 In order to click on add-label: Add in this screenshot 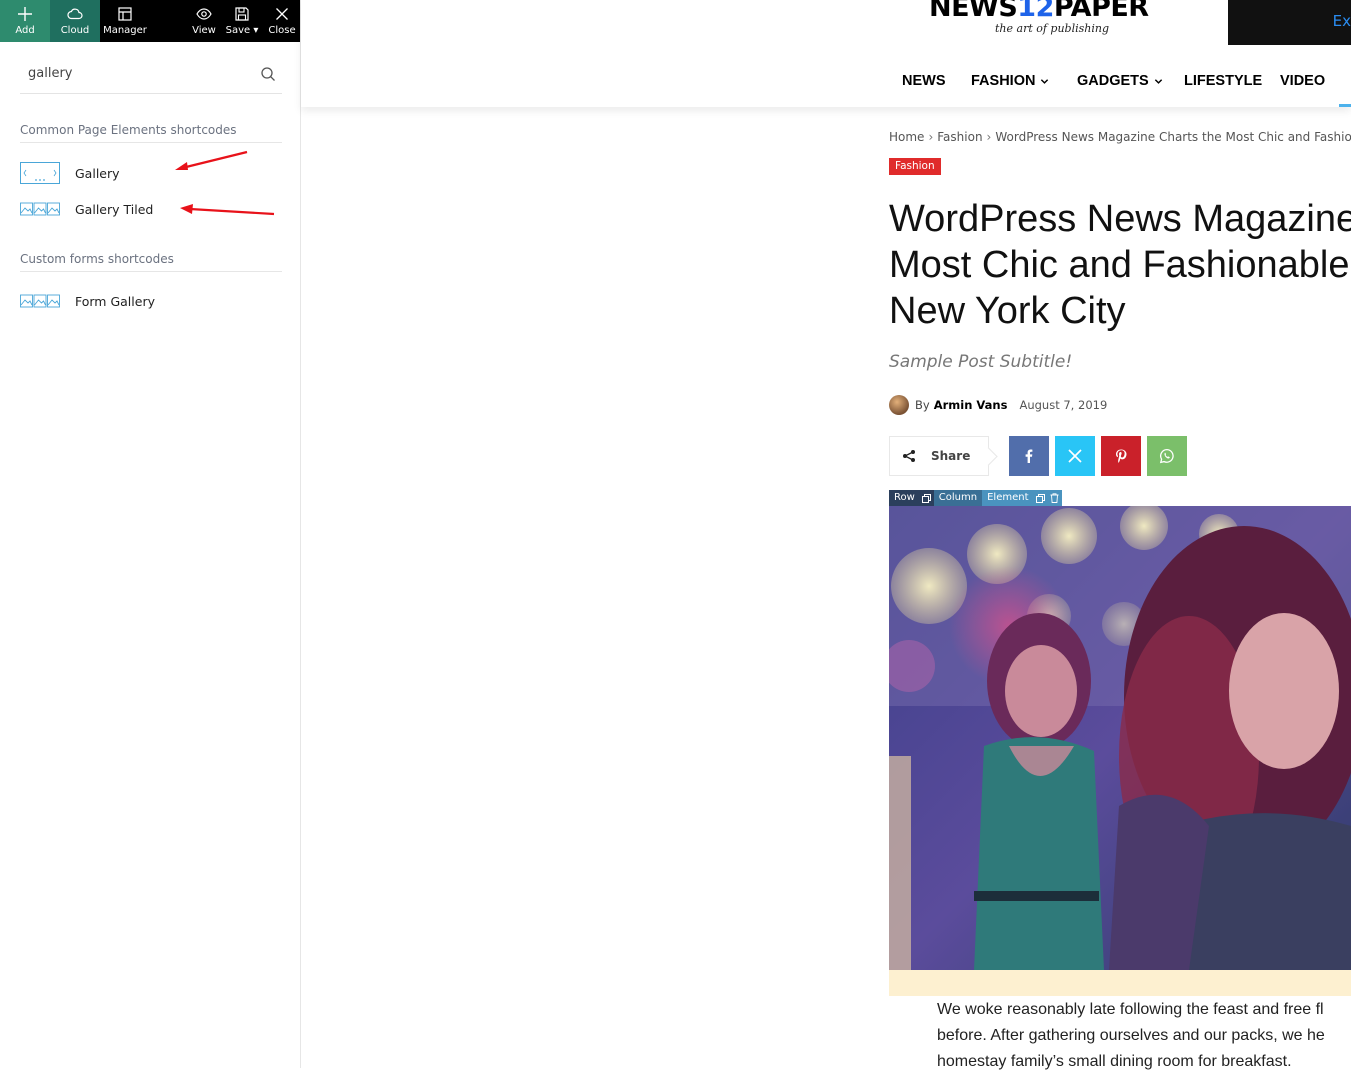, I will do `click(25, 30)`.